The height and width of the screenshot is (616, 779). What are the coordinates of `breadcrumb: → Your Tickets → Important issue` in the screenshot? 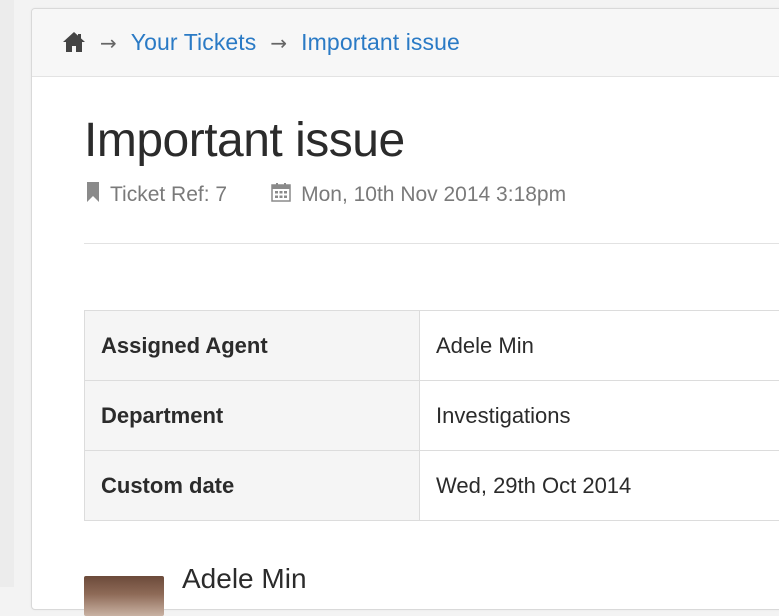 It's located at (405, 43).